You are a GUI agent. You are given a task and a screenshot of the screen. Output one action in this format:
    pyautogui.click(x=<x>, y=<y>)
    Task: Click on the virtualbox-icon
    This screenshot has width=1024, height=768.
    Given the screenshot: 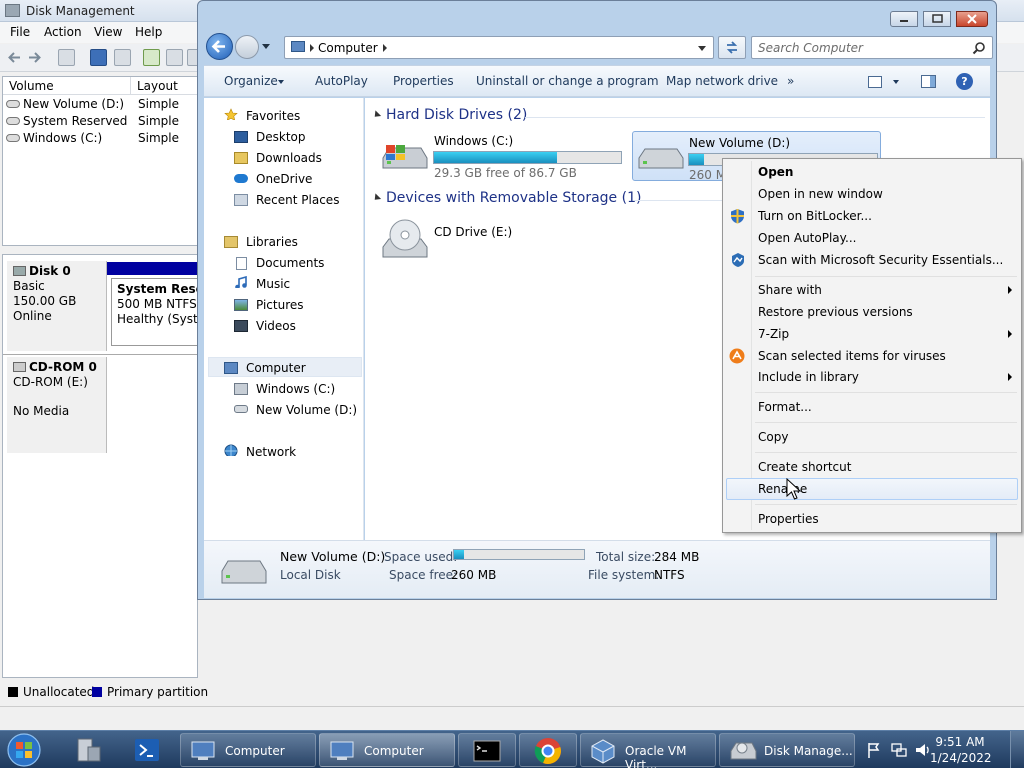 What is the action you would take?
    pyautogui.click(x=603, y=751)
    